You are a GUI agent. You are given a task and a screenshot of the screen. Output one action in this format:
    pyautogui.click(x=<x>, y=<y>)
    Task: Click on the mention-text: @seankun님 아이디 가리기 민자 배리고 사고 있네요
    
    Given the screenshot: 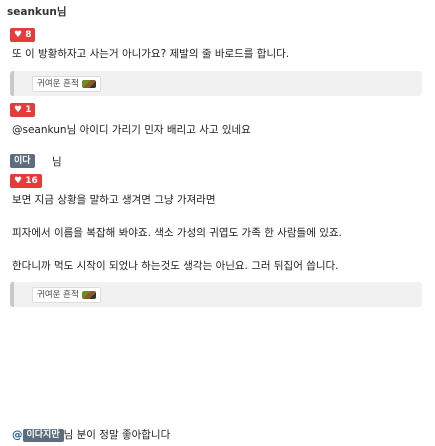 What is the action you would take?
    pyautogui.click(x=131, y=130)
    